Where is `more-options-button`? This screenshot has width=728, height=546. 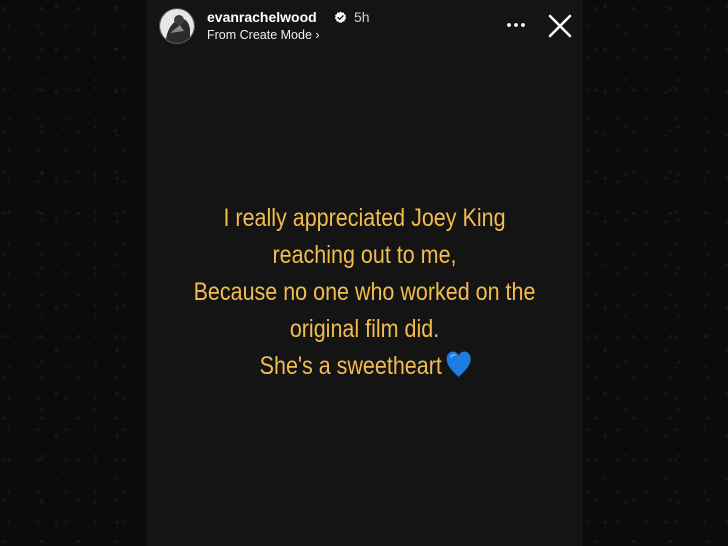
more-options-button is located at coordinates (516, 25).